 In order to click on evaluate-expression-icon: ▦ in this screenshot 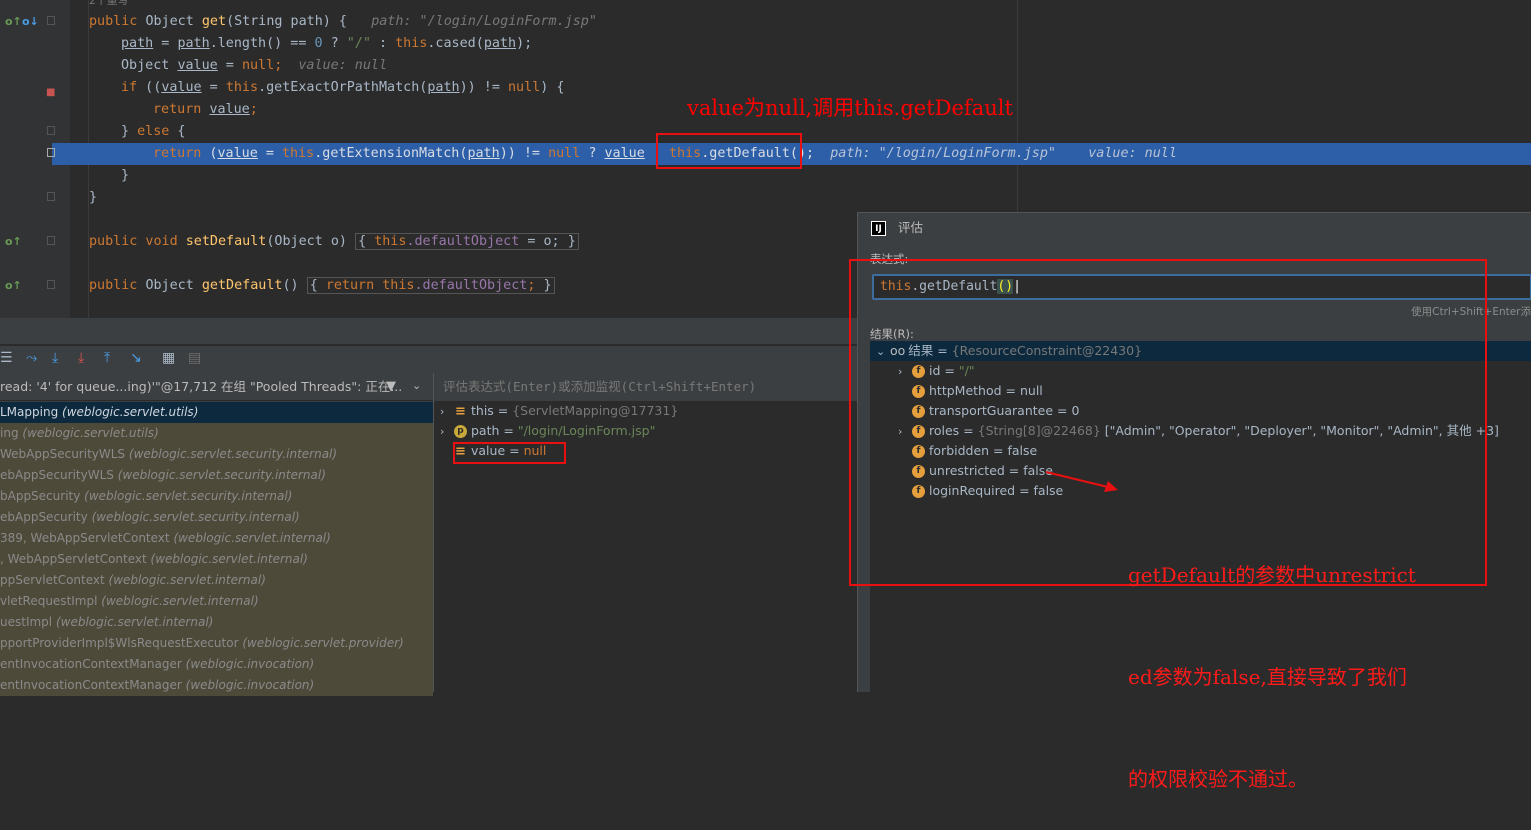, I will do `click(168, 358)`.